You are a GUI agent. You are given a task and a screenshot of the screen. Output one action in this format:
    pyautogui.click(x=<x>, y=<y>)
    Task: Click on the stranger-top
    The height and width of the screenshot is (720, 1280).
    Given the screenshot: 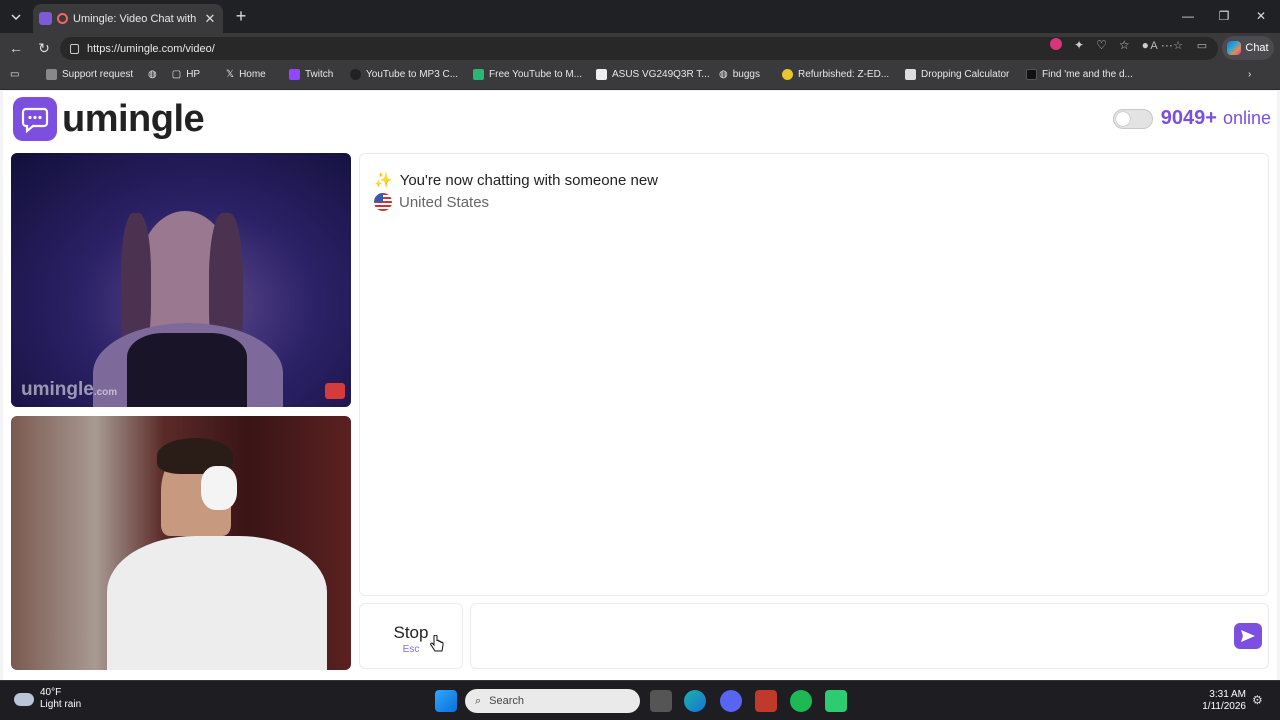 What is the action you would take?
    pyautogui.click(x=187, y=370)
    